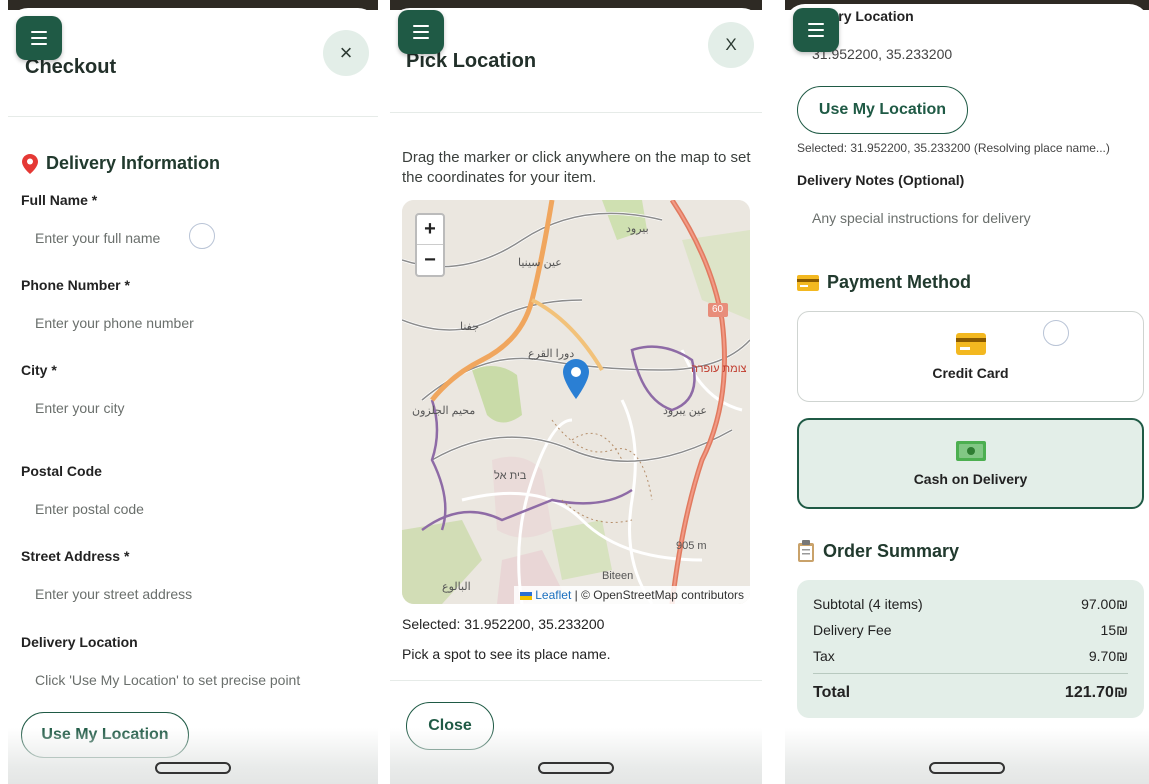  What do you see at coordinates (921, 218) in the screenshot?
I see `delivery-notes-input: Any special instructions for delivery` at bounding box center [921, 218].